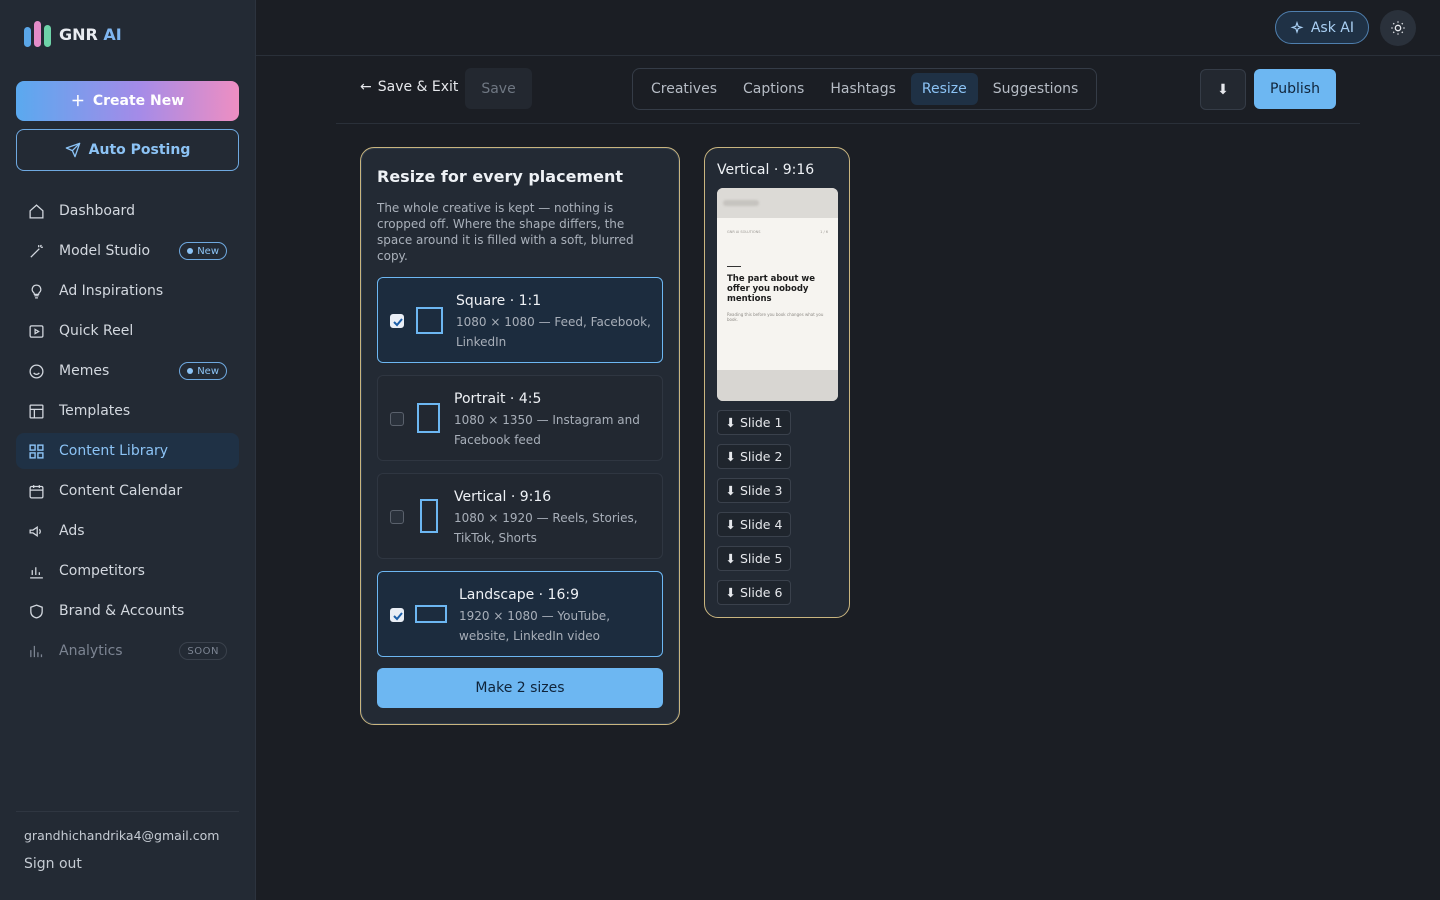  What do you see at coordinates (127, 371) in the screenshot?
I see `sidebar-item-memes: Memes New` at bounding box center [127, 371].